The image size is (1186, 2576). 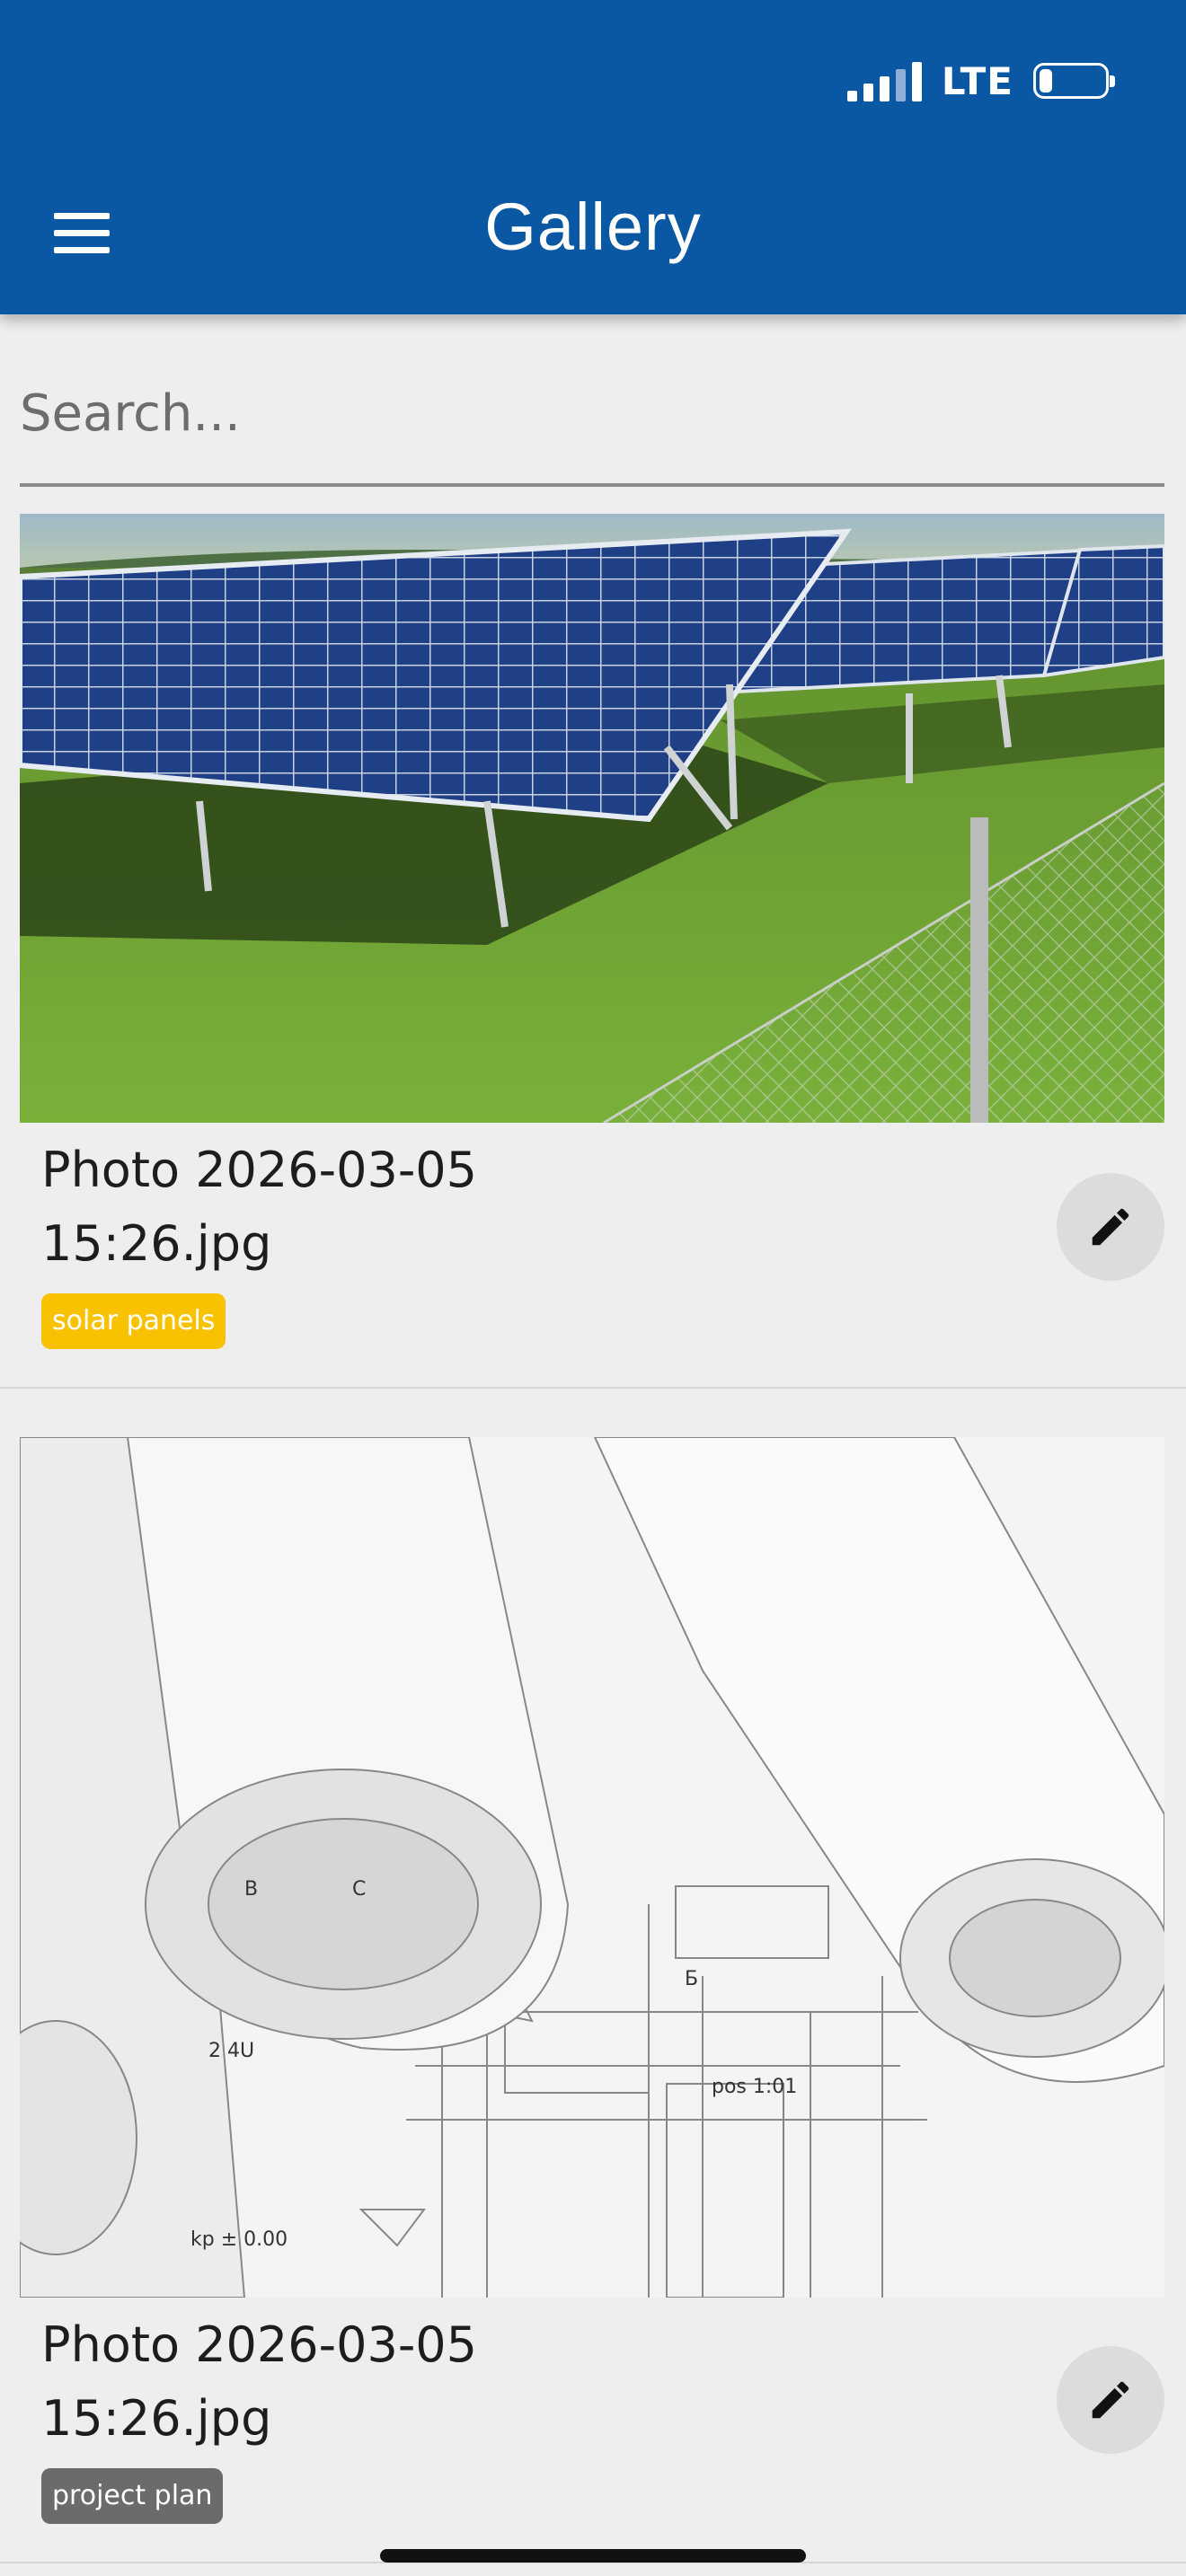 What do you see at coordinates (754, 2087) in the screenshot?
I see `svg-text: pos 1:01` at bounding box center [754, 2087].